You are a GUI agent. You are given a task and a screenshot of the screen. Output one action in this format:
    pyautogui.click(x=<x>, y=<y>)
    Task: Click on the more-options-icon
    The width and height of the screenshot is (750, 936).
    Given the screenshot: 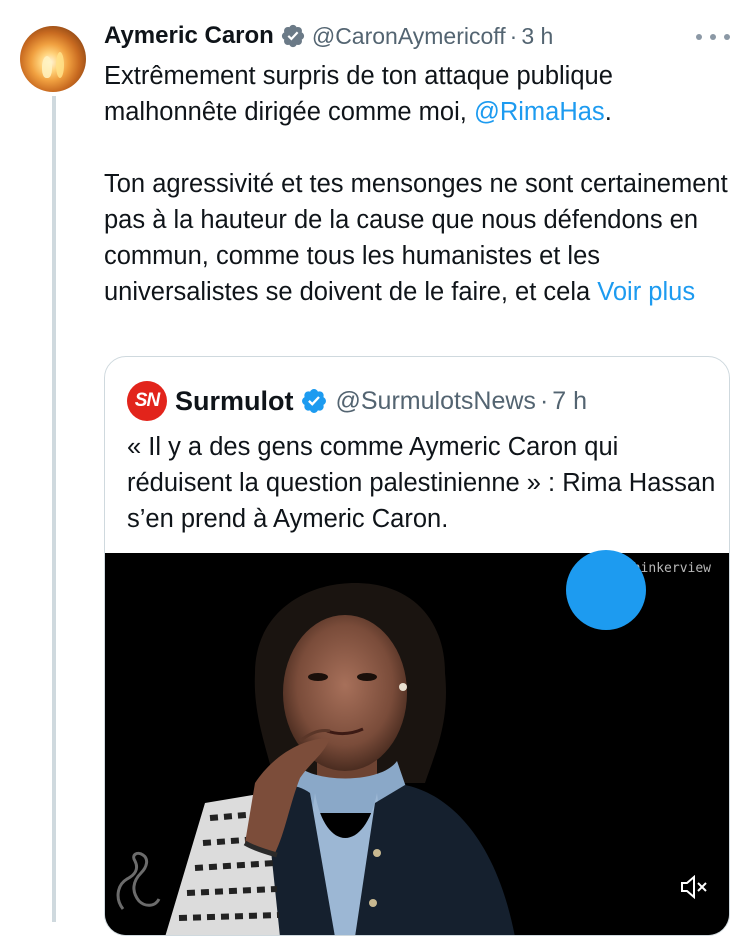 What is the action you would take?
    pyautogui.click(x=713, y=37)
    